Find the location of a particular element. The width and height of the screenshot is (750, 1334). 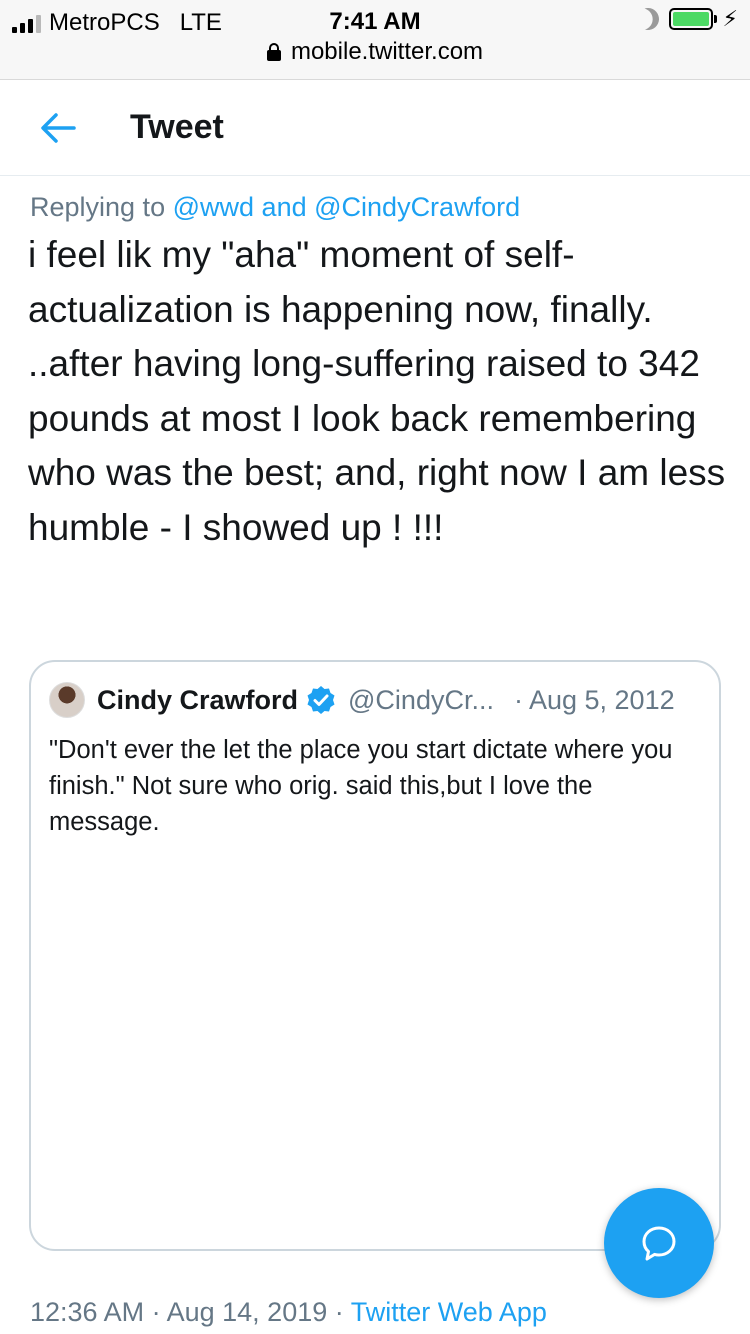

url-text: mobile.twitter.com is located at coordinates (387, 51).